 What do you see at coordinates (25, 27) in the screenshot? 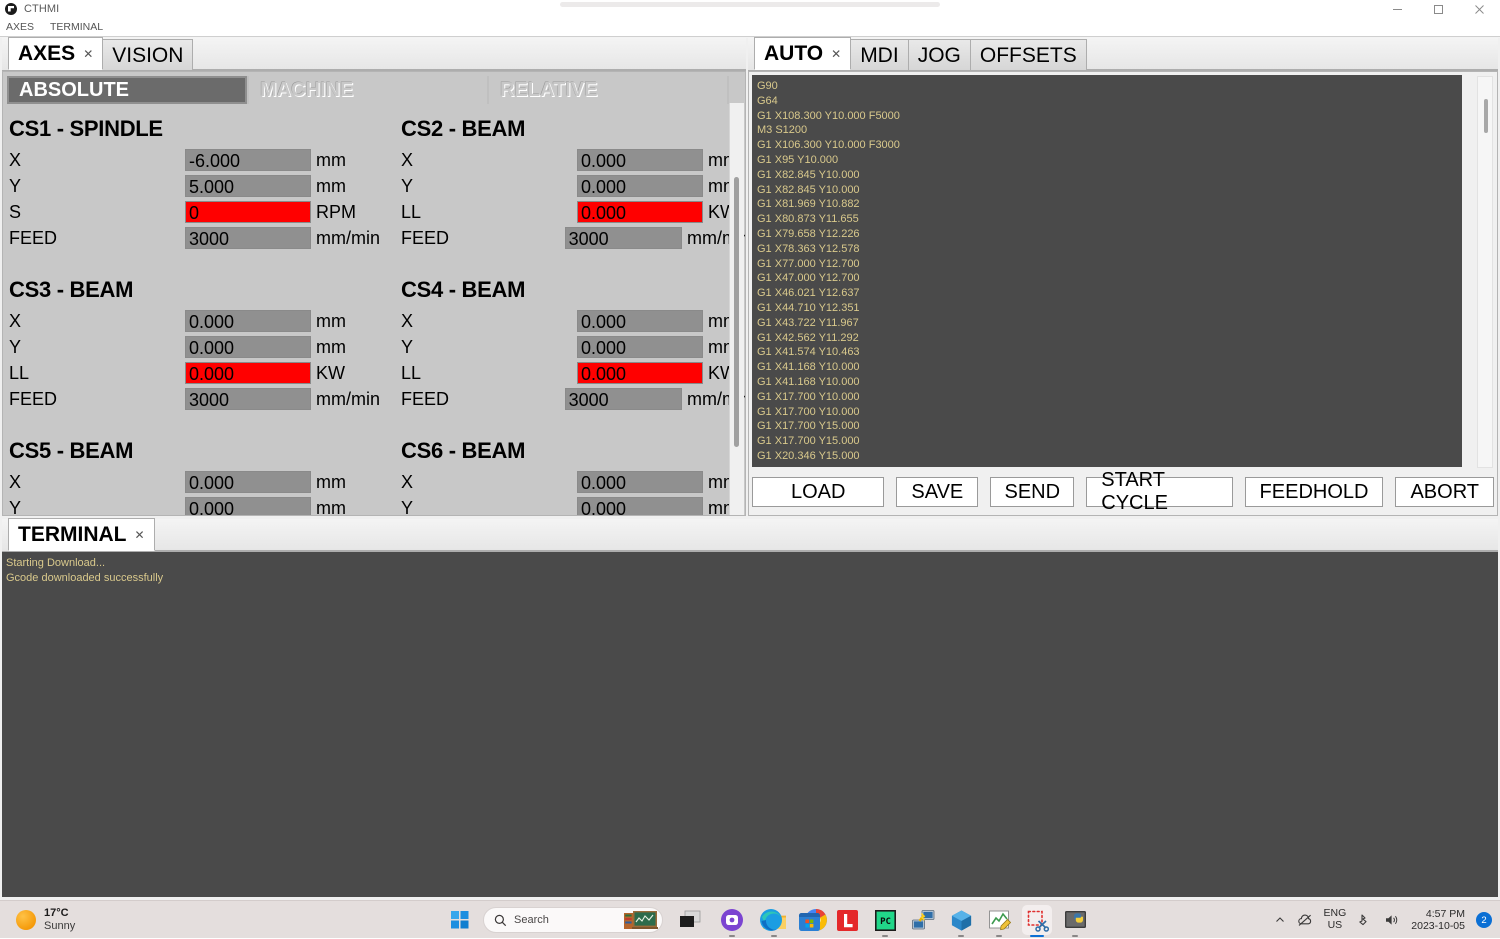
I see `menu-item-axes: AXES` at bounding box center [25, 27].